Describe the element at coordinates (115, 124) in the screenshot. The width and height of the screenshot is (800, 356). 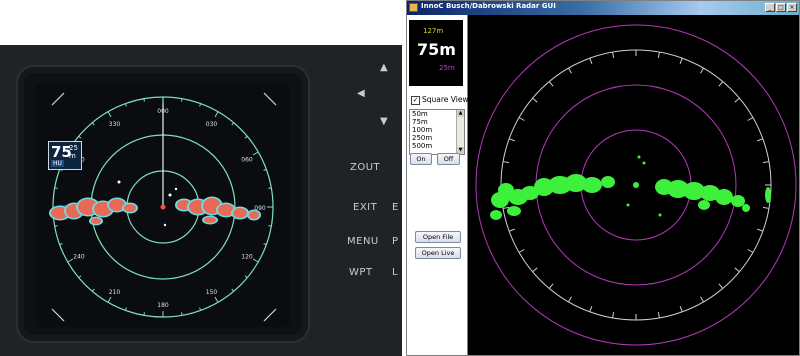
I see `photo-bearing-label: 330` at that location.